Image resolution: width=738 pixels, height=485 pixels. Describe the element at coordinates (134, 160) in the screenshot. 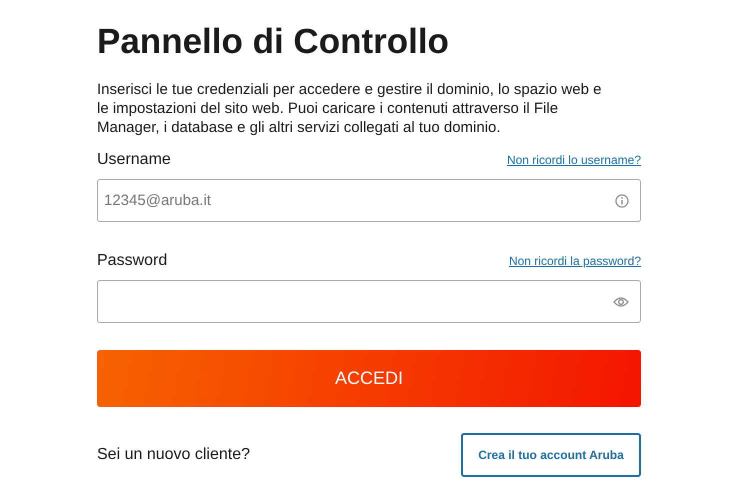

I see `field-label: Username` at that location.